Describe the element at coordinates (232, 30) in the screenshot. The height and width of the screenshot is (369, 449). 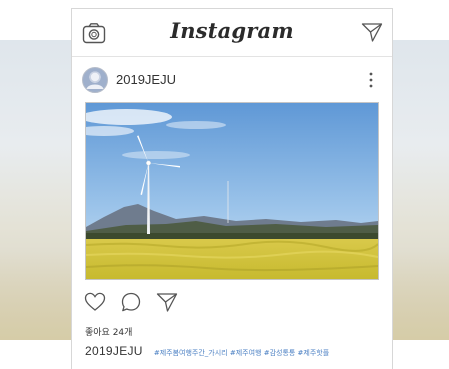
I see `brand-logo: Instagram` at that location.